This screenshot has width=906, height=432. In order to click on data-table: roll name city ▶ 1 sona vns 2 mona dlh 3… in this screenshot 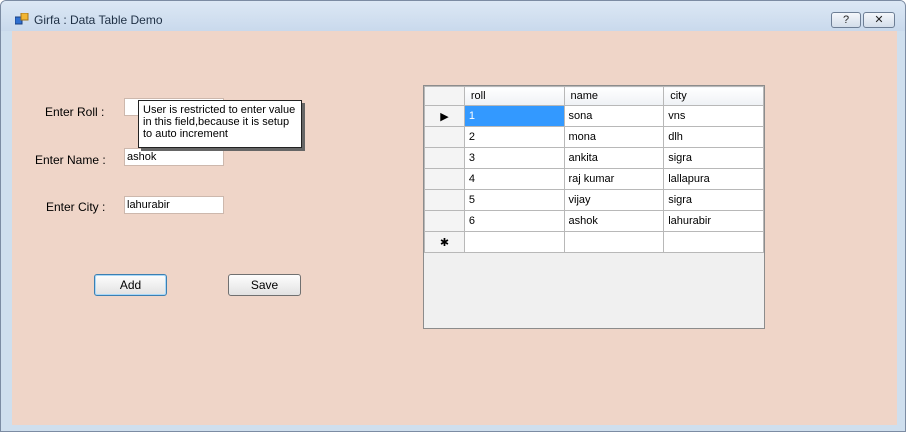, I will do `click(594, 169)`.